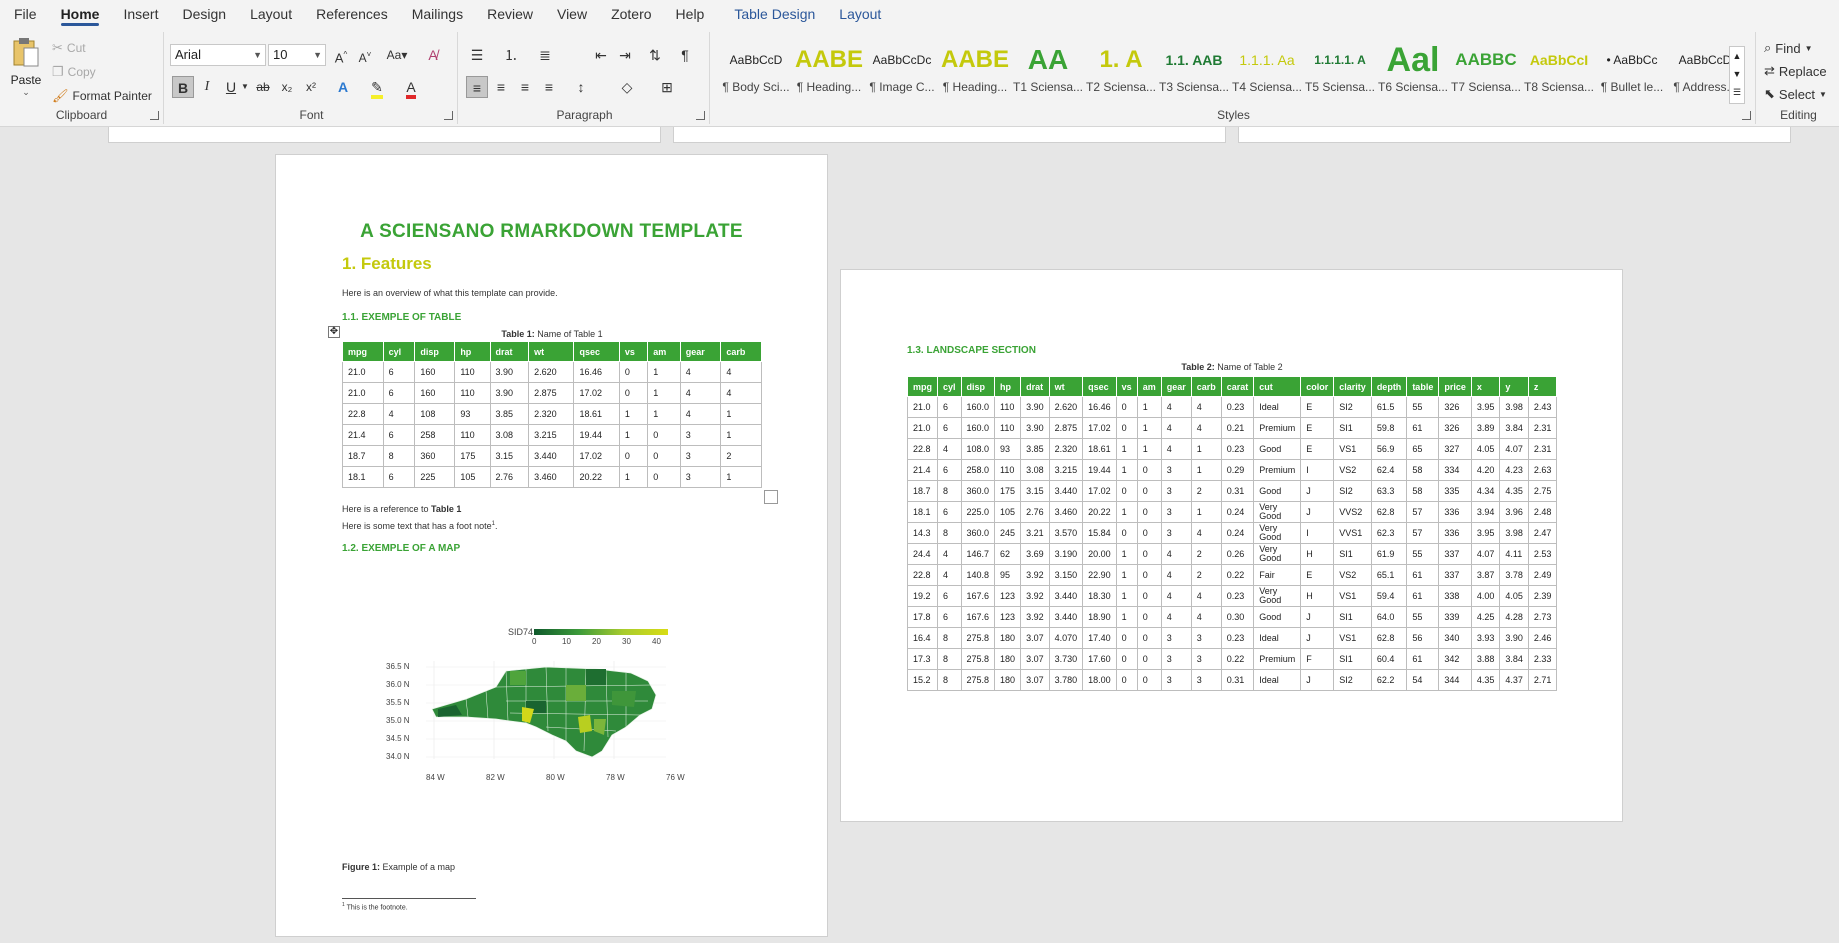 The width and height of the screenshot is (1839, 943). What do you see at coordinates (1542, 680) in the screenshot?
I see `table-cell: 2.71` at bounding box center [1542, 680].